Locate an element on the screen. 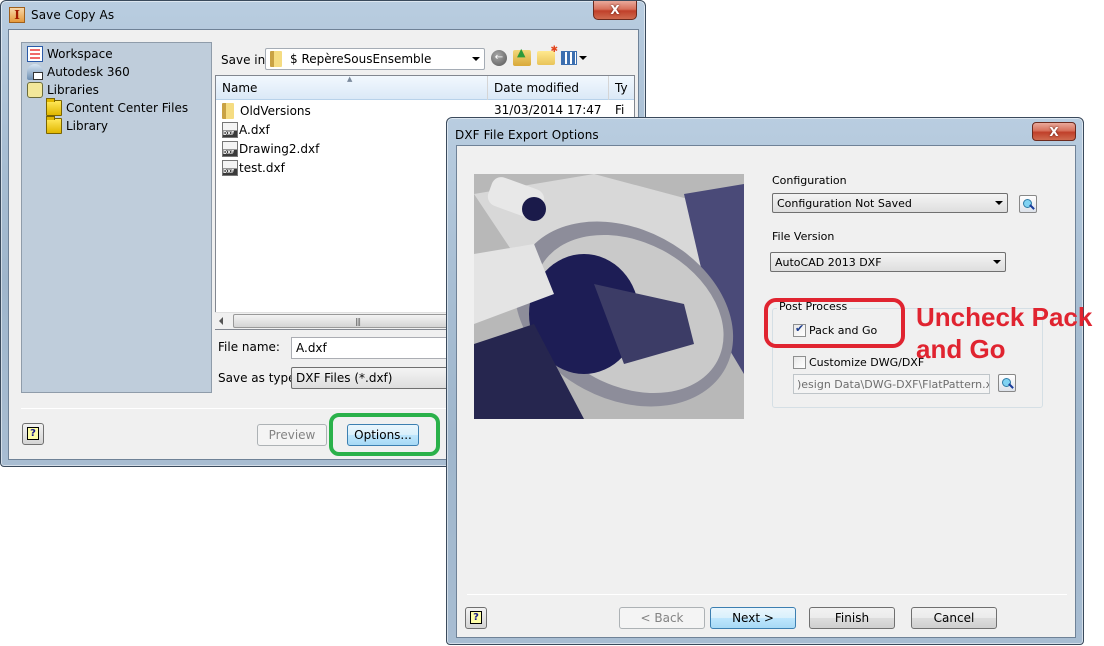 The width and height of the screenshot is (1104, 646). file-version-value: AutoCAD 2013 DXF is located at coordinates (828, 262).